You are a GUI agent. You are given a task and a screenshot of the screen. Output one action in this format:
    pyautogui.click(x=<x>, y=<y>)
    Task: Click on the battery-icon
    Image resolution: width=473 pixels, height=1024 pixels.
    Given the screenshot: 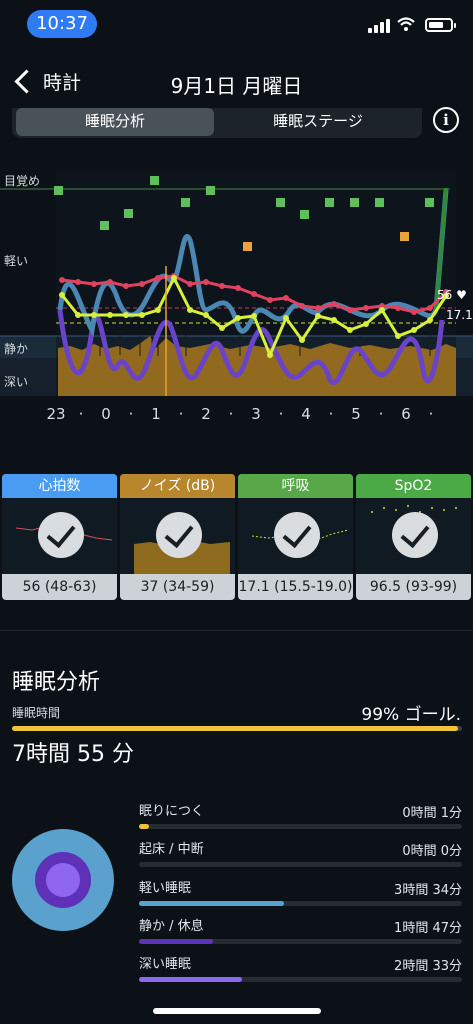 What is the action you would take?
    pyautogui.click(x=440, y=25)
    